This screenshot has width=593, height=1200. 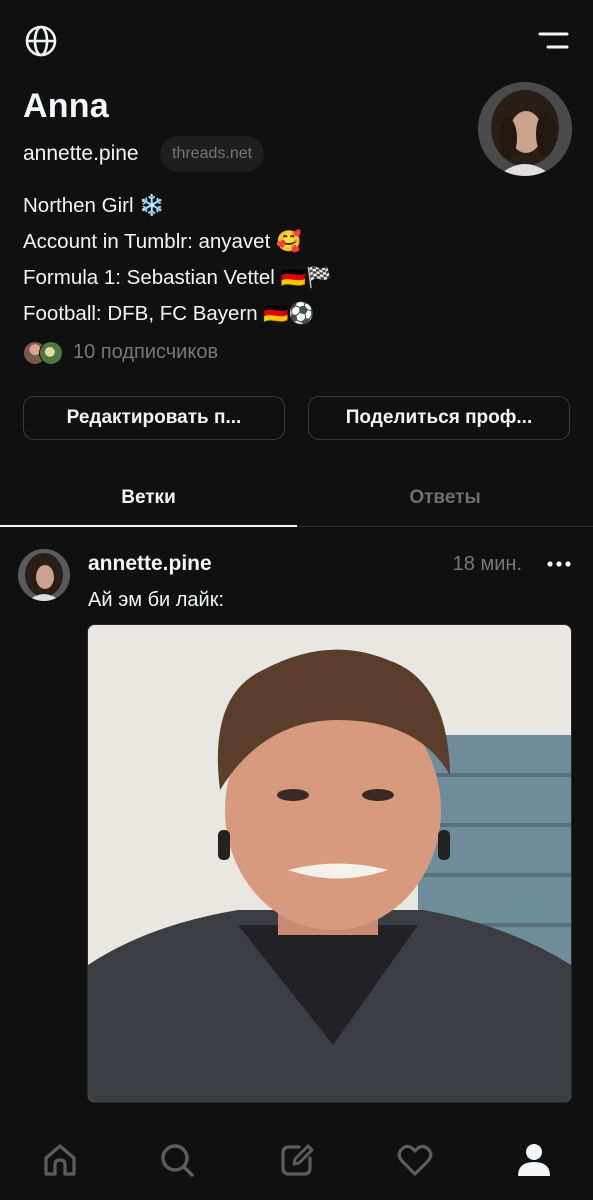 What do you see at coordinates (177, 1160) in the screenshot?
I see `search-icon` at bounding box center [177, 1160].